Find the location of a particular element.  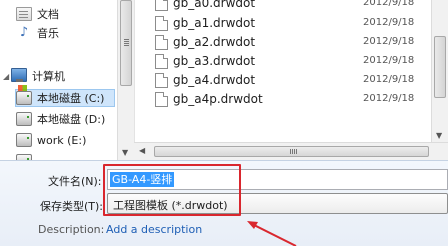

nav-item-documents: 文档 is located at coordinates (37, 14).